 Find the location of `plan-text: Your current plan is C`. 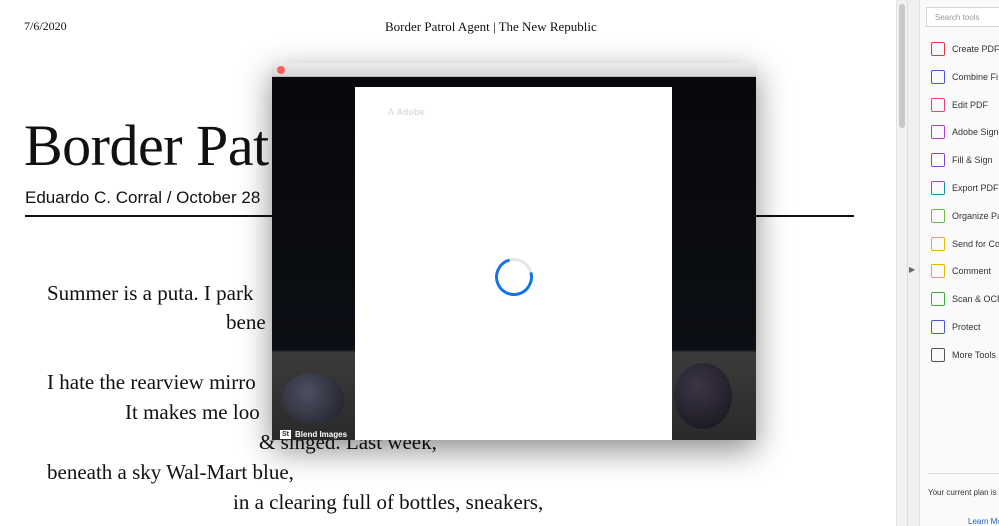

plan-text: Your current plan is C is located at coordinates (963, 492).